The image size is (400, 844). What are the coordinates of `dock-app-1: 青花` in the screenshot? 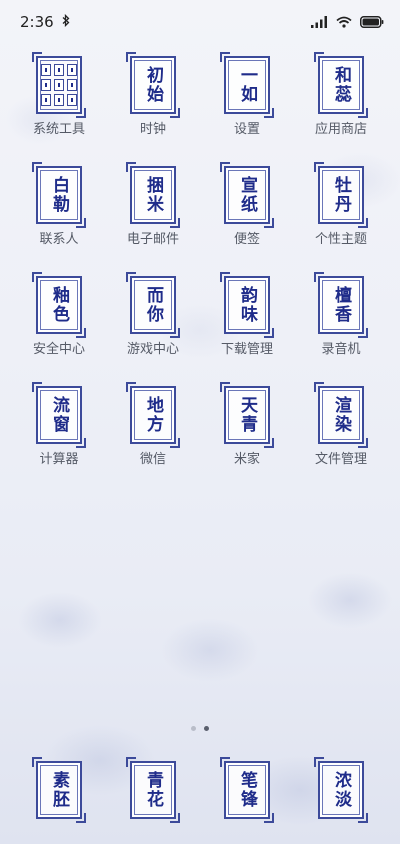 It's located at (153, 790).